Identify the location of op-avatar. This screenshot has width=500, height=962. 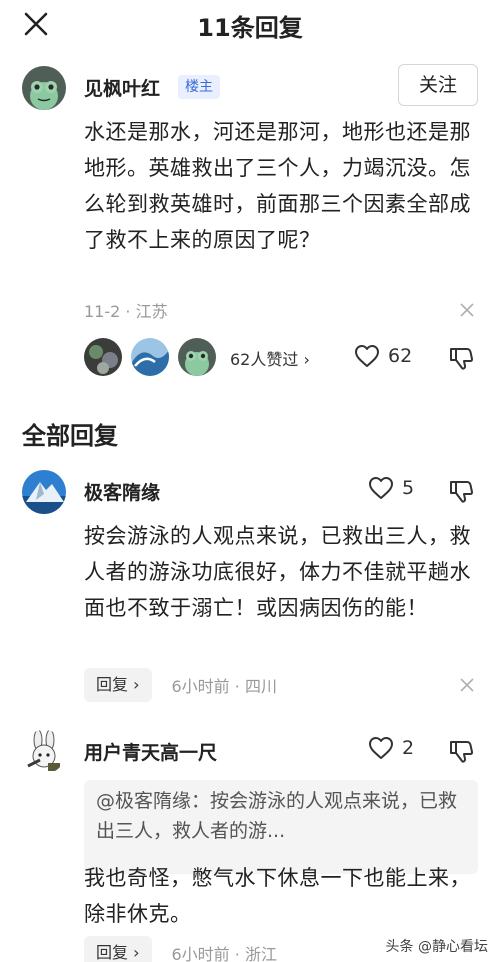
(44, 88).